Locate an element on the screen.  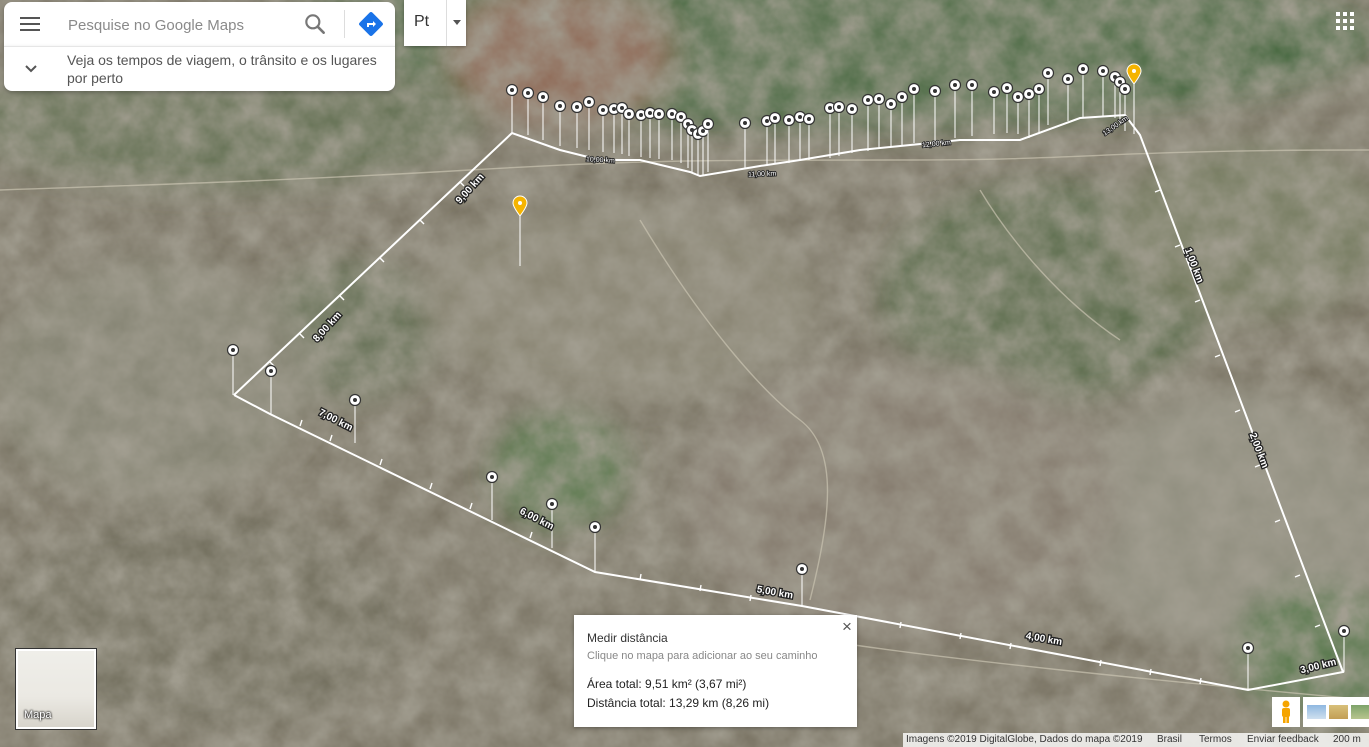
search-box is located at coordinates (199, 24).